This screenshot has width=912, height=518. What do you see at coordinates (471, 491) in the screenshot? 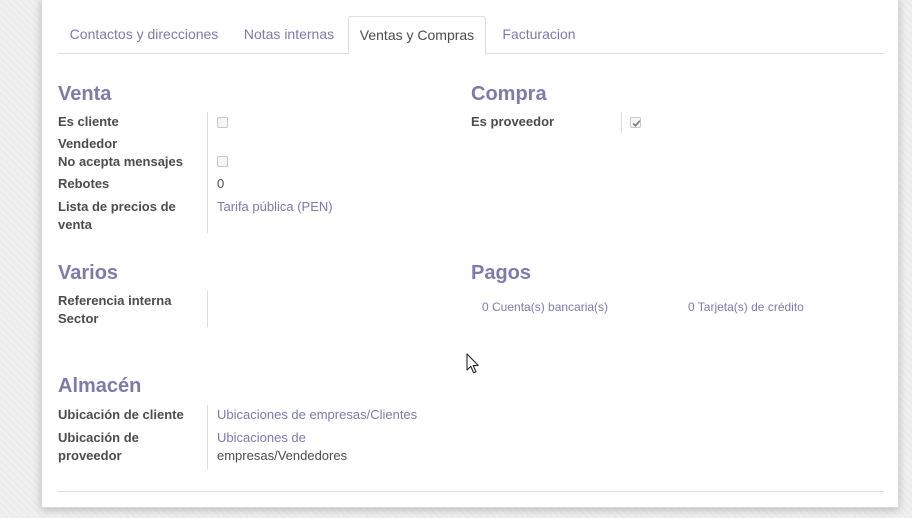
I see `form-bottom-divider` at bounding box center [471, 491].